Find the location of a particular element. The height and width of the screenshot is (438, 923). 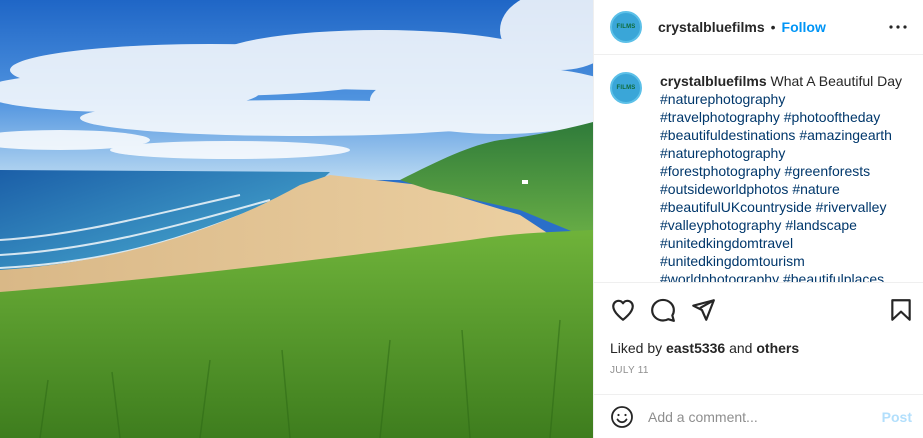

likes-summary: Liked by east5336 and others is located at coordinates (704, 348).